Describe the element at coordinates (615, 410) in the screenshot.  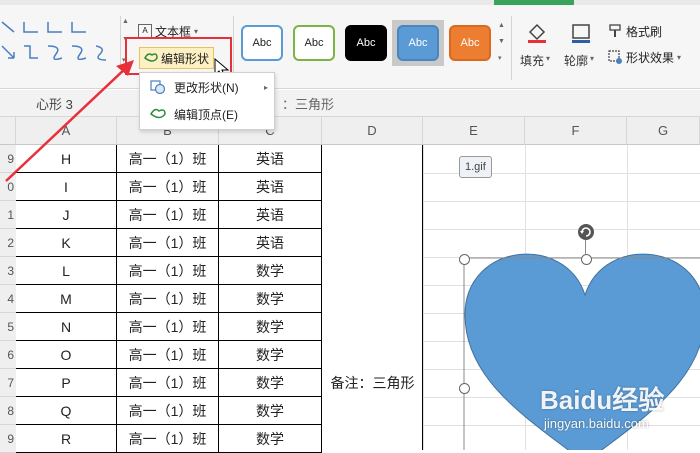
I see `baidu-watermark: Baidu经验 jingyan.baidu.com` at that location.